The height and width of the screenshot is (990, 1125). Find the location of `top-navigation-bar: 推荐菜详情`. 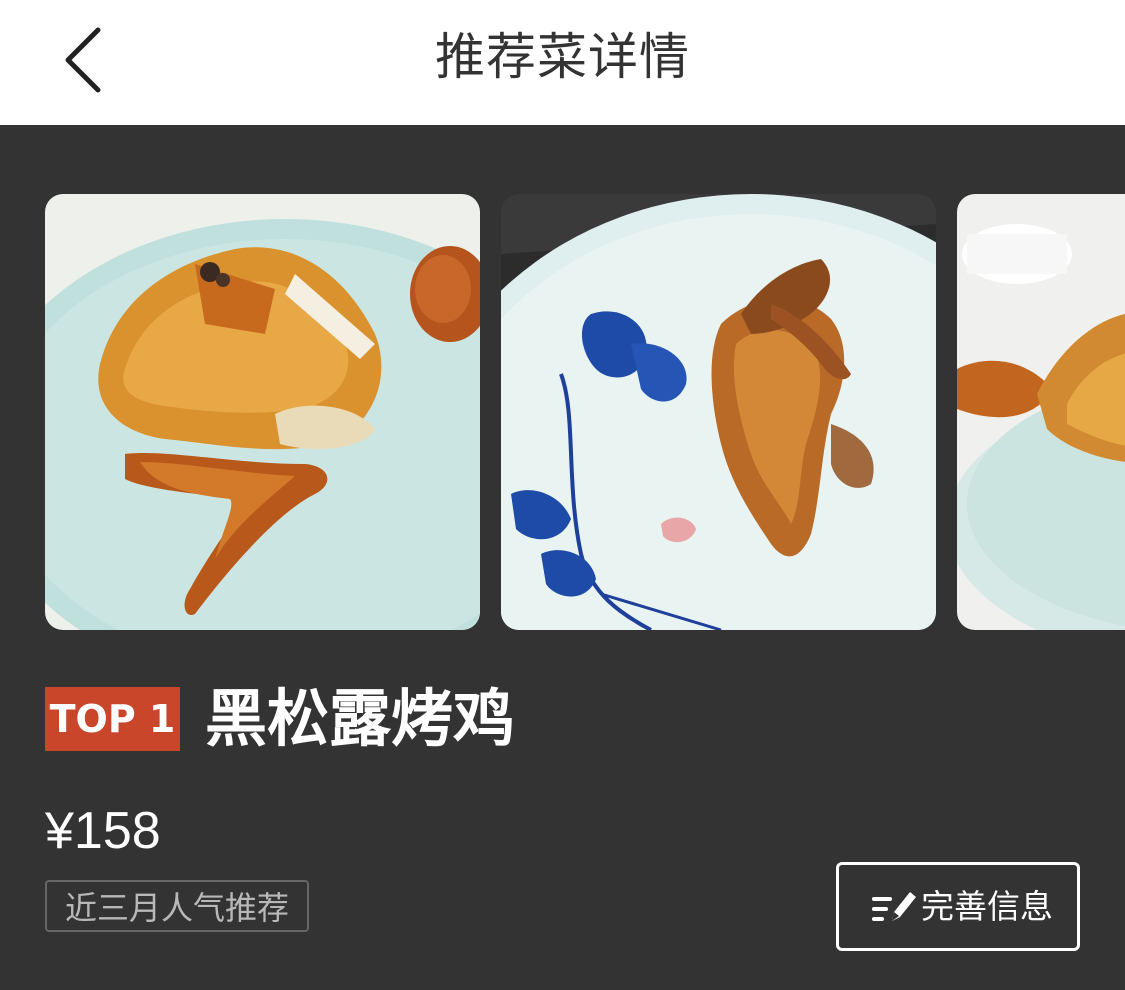

top-navigation-bar: 推荐菜详情 is located at coordinates (562, 62).